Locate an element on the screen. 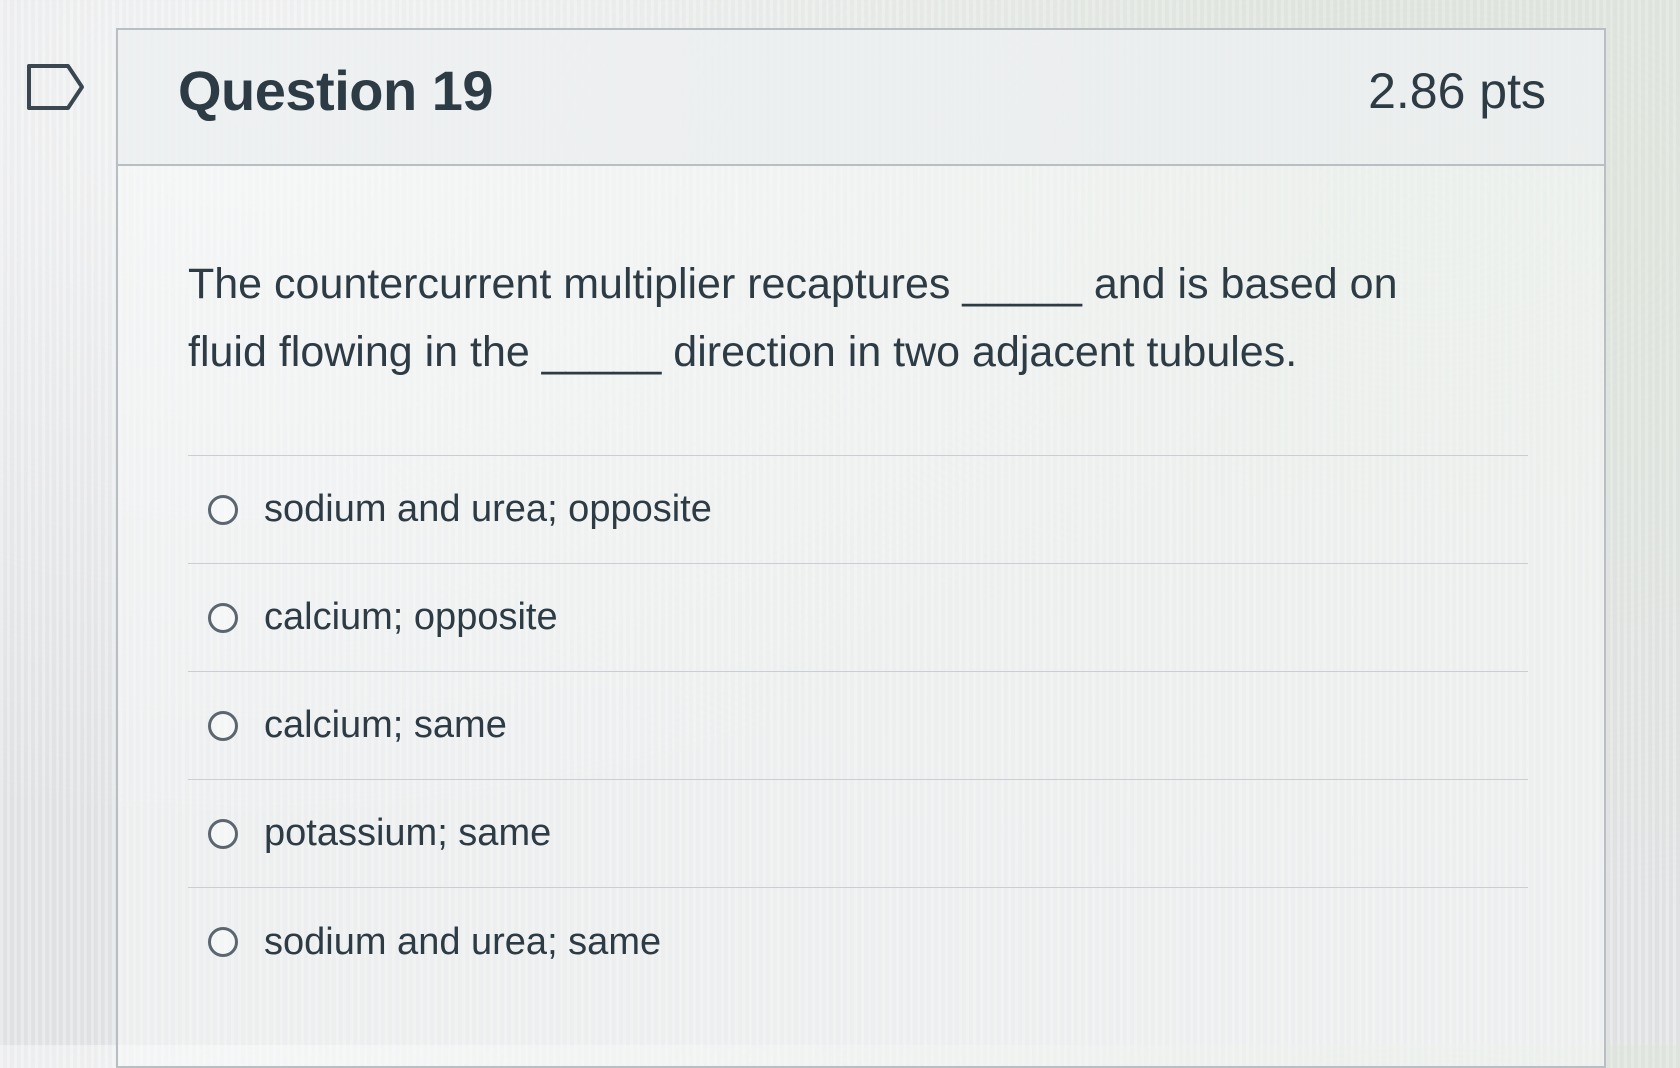 This screenshot has height=1068, width=1680. question-header: Question 19 2.86 pts is located at coordinates (861, 98).